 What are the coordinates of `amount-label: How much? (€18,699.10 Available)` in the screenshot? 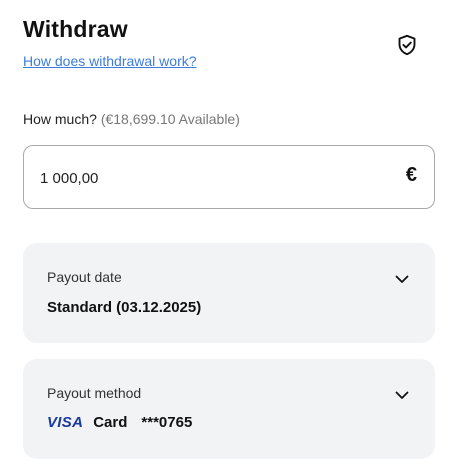 It's located at (131, 119).